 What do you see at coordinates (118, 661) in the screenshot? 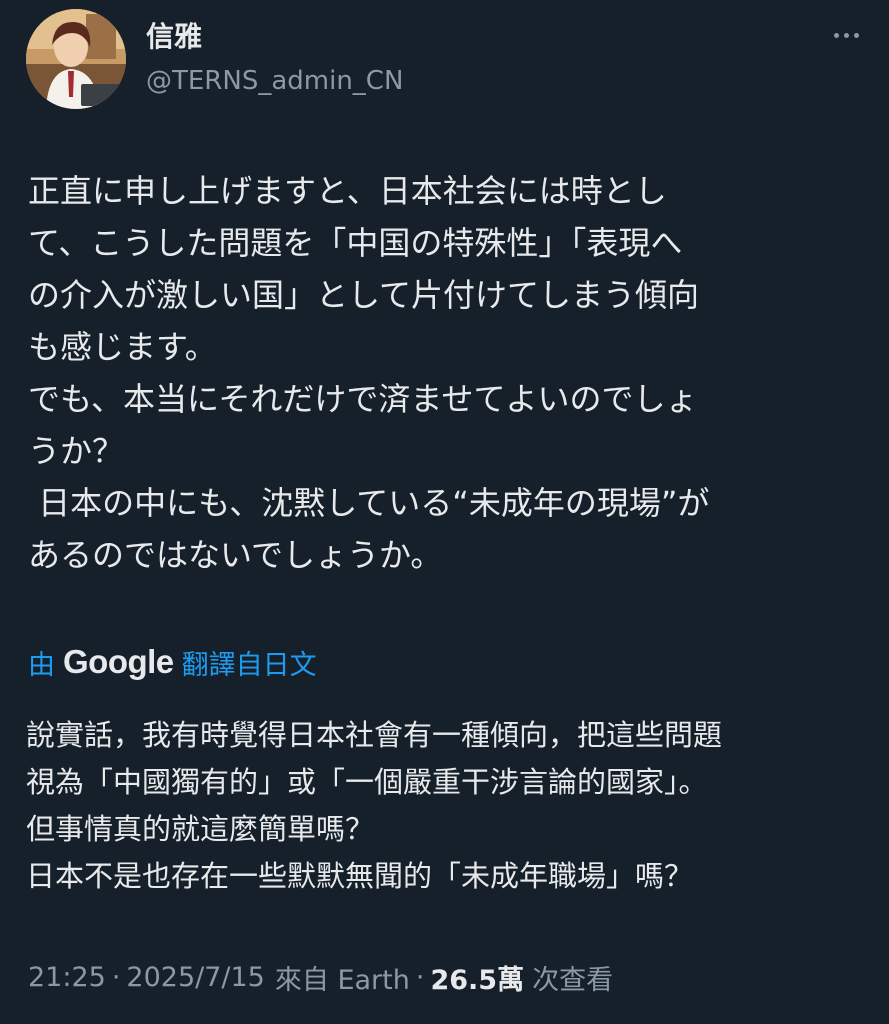
I see `google-logo: Google` at bounding box center [118, 661].